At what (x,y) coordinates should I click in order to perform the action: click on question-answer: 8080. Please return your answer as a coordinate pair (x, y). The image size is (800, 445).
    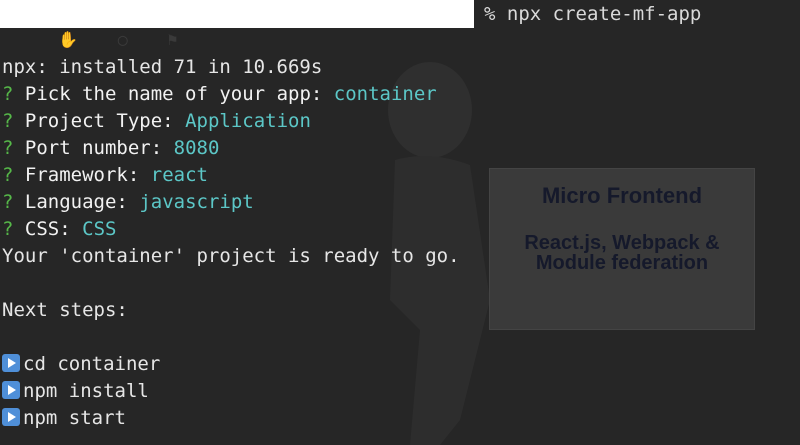
    Looking at the image, I should click on (196, 148).